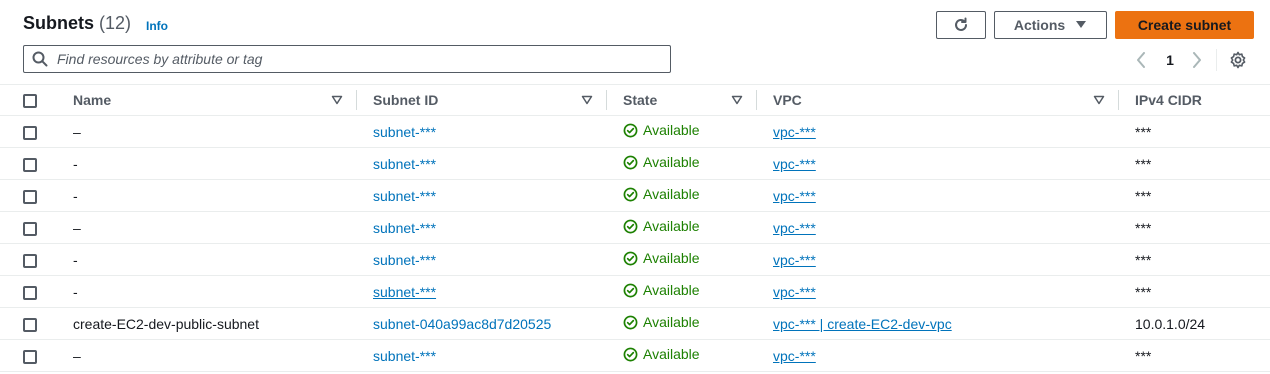  Describe the element at coordinates (157, 26) in the screenshot. I see `info-link: Info` at that location.